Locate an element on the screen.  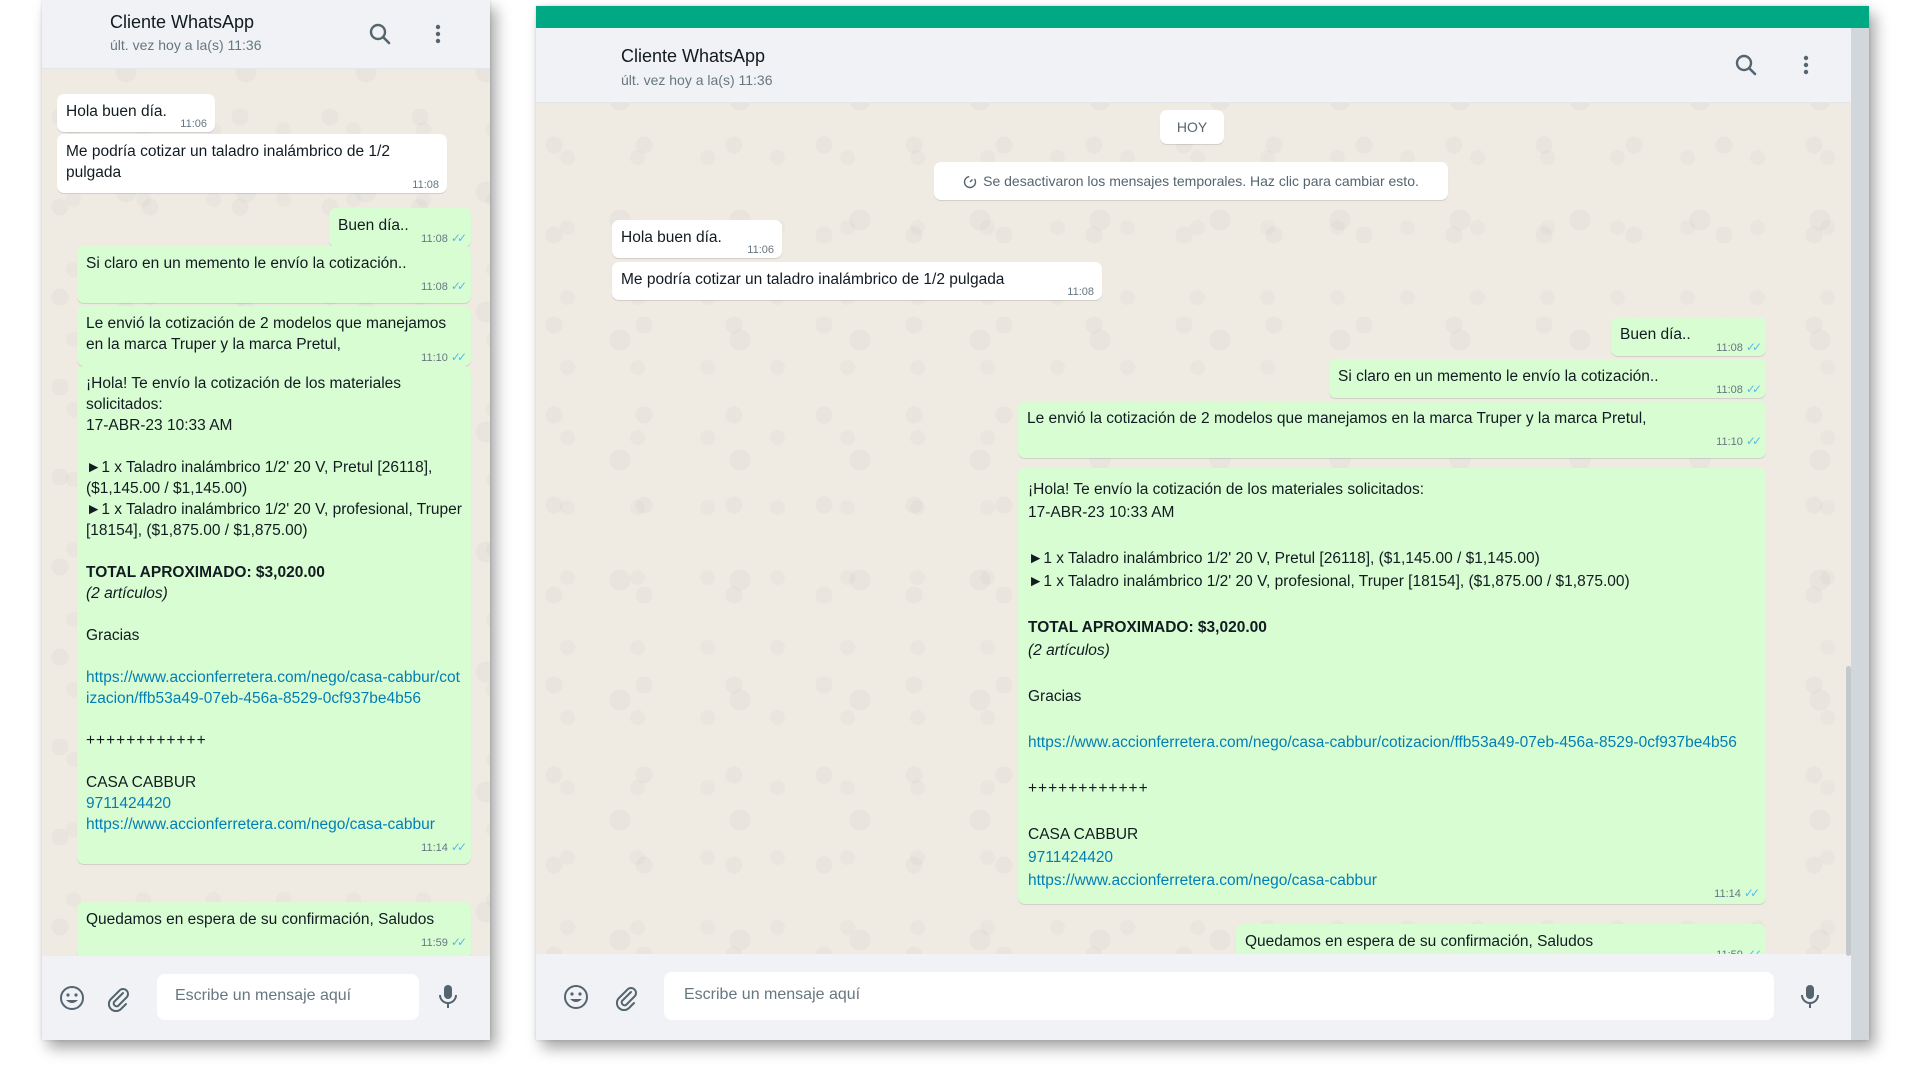
message-time: 11:10 ✓✓ is located at coordinates (1739, 441).